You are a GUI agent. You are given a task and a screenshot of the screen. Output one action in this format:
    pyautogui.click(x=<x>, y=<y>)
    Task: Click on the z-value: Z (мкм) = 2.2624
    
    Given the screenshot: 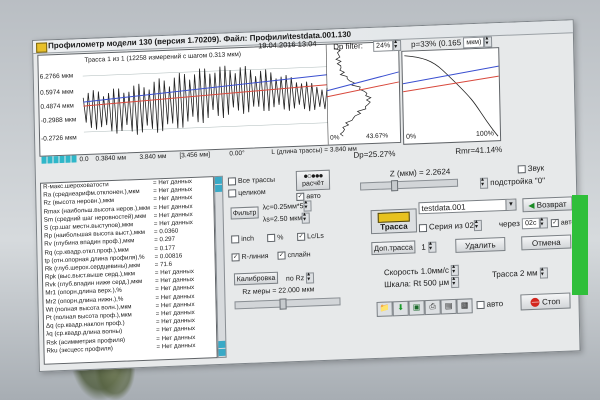 What is the action you would take?
    pyautogui.click(x=420, y=173)
    